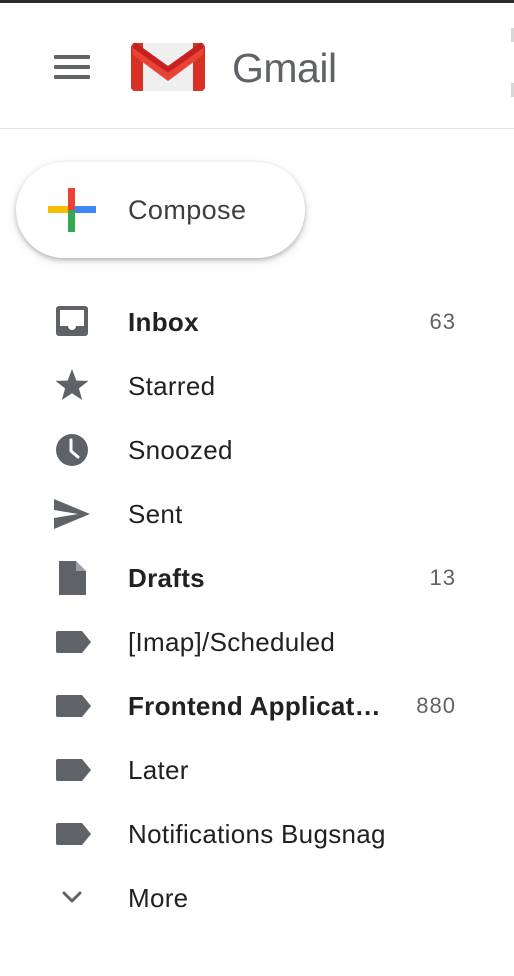  I want to click on sidebar-item-label: Drafts, so click(166, 578).